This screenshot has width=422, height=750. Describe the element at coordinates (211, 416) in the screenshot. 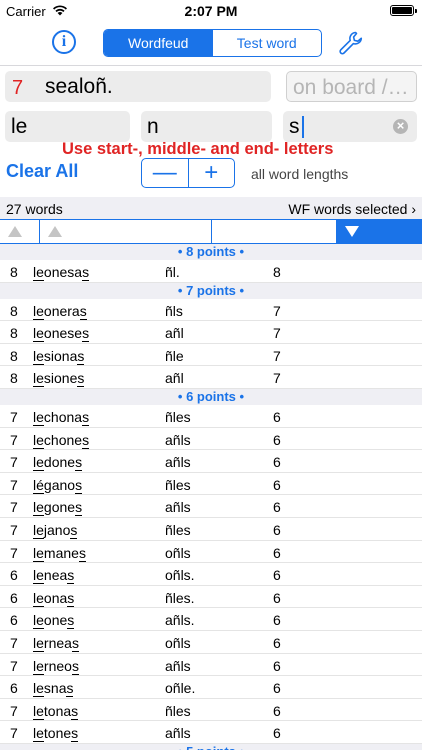

I see `list-item: 7 lechonas ñles 6` at that location.